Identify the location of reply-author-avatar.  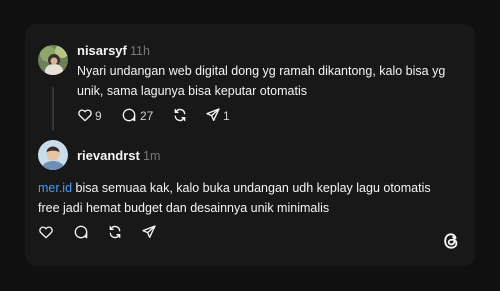
(53, 155).